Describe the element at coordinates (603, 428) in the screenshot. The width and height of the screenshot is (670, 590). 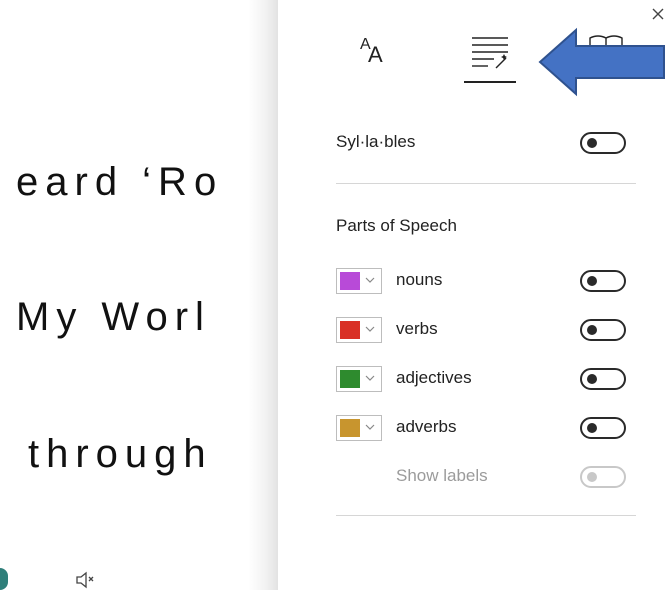
I see `adverbs-toggle` at that location.